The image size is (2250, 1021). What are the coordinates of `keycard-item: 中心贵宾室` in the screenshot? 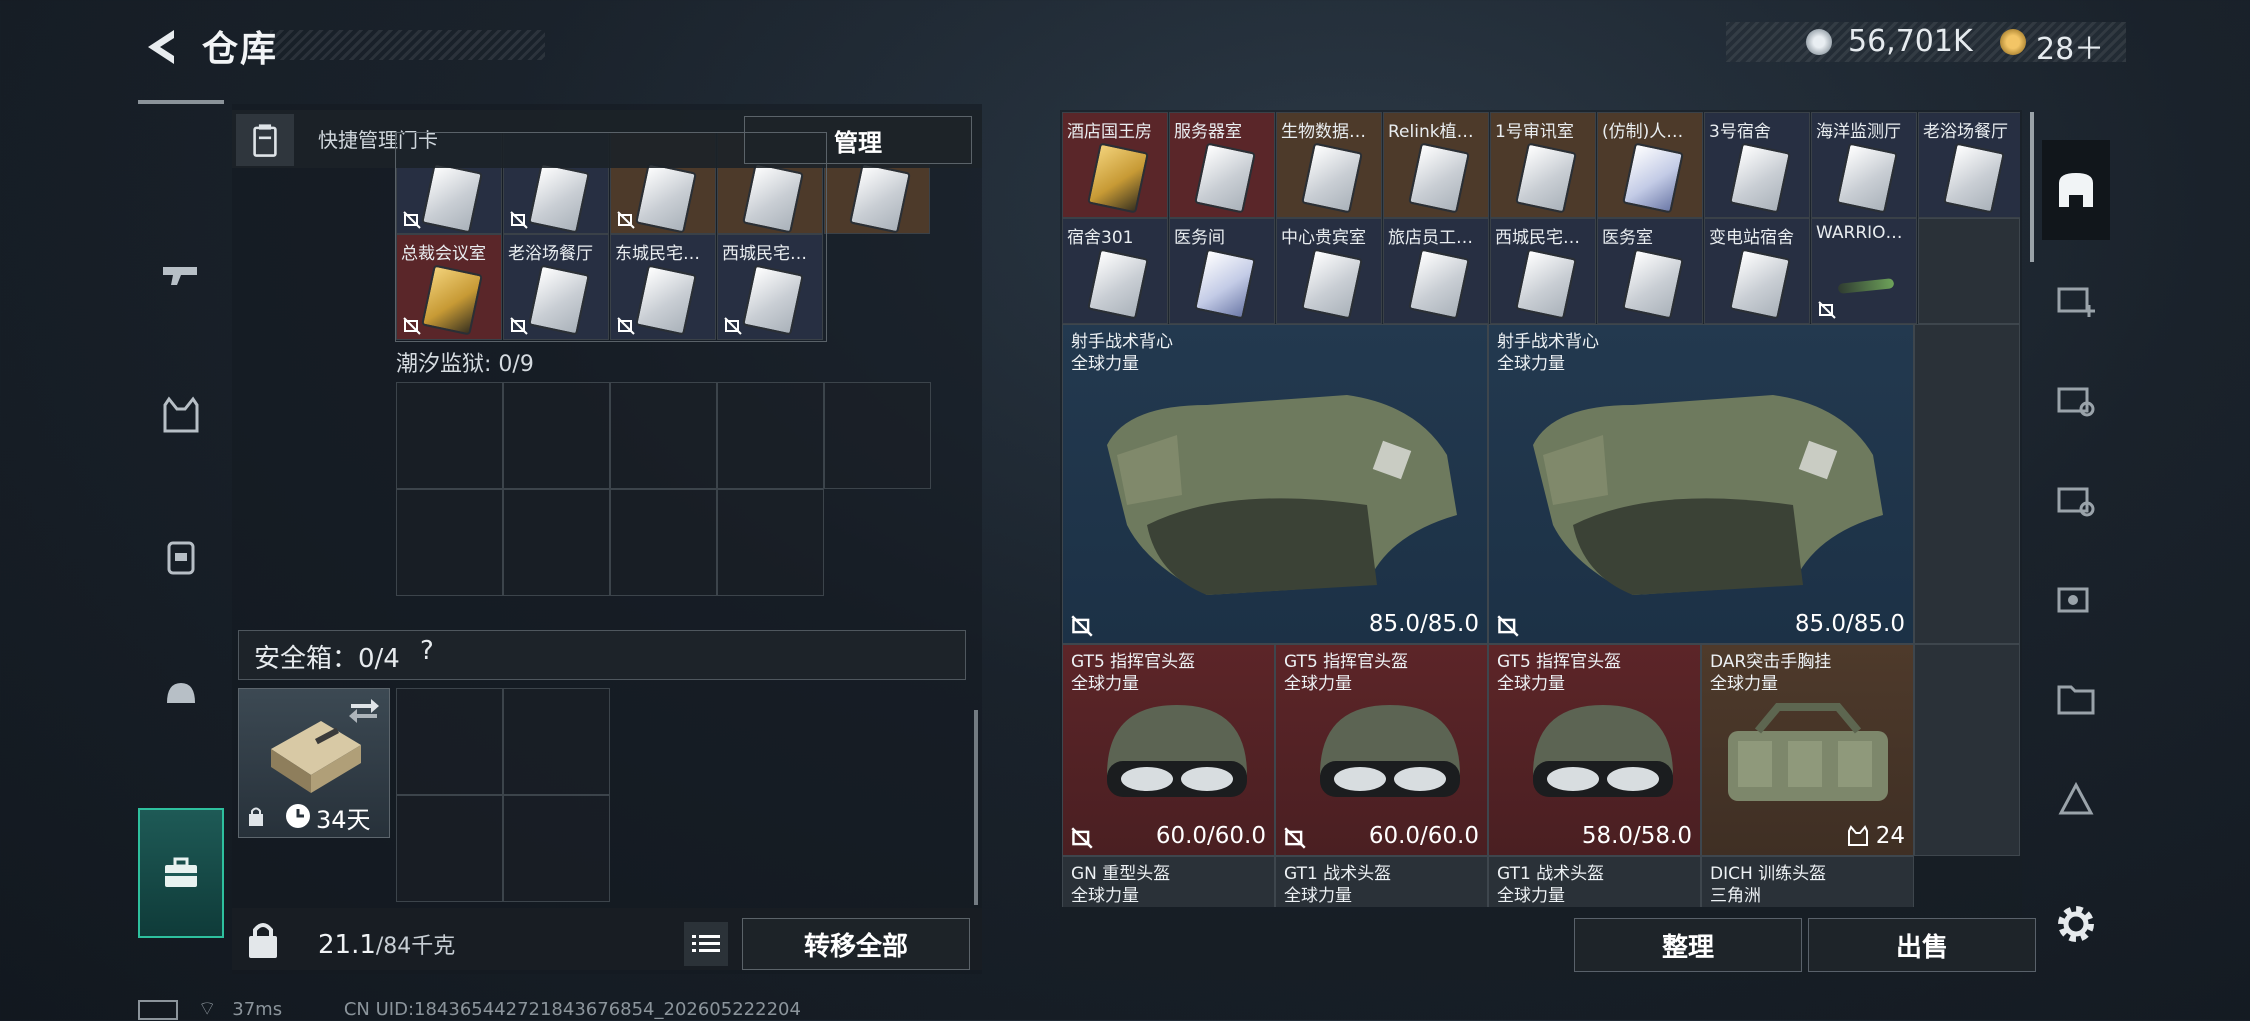 It's located at (1329, 271).